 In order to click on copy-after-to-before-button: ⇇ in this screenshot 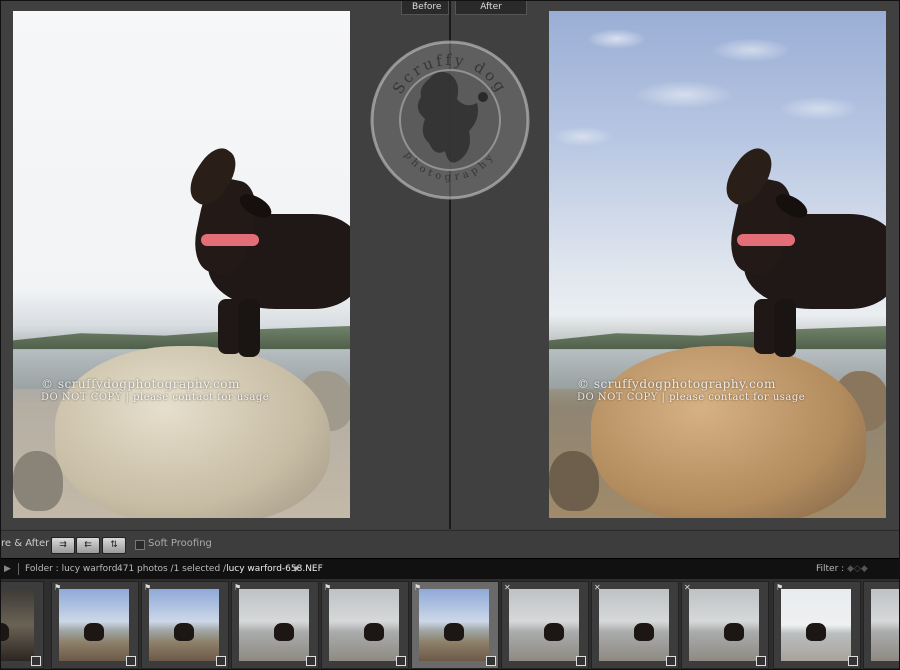, I will do `click(88, 545)`.